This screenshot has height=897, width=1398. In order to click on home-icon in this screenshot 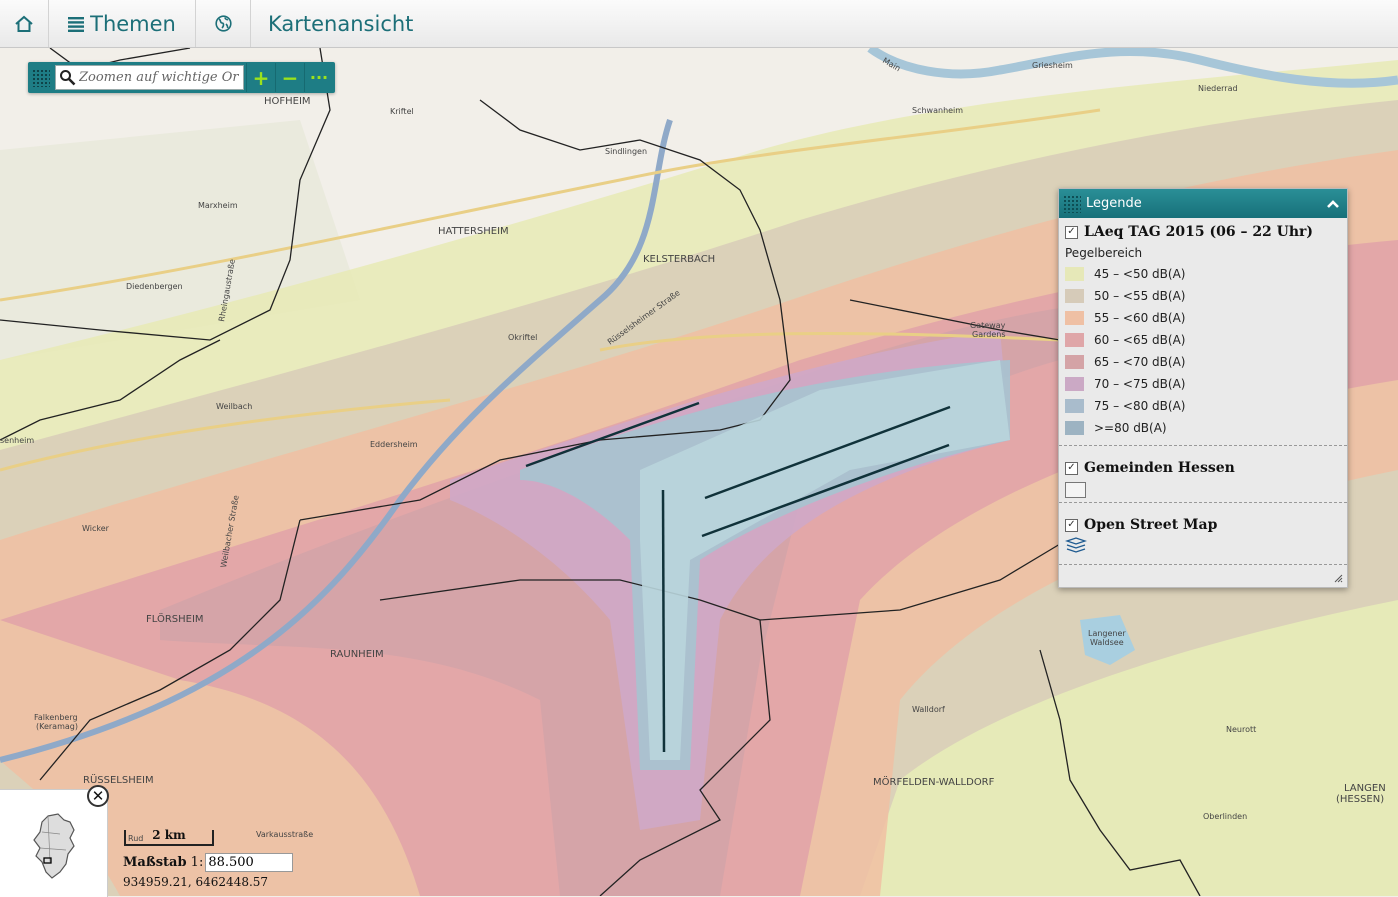, I will do `click(24, 23)`.